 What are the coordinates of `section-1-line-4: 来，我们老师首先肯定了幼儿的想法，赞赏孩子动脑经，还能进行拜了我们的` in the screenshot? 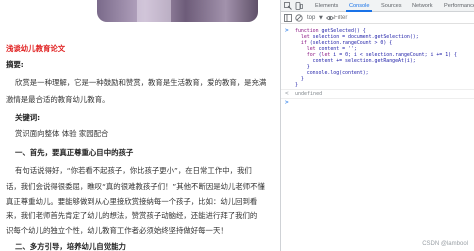 It's located at (132, 215).